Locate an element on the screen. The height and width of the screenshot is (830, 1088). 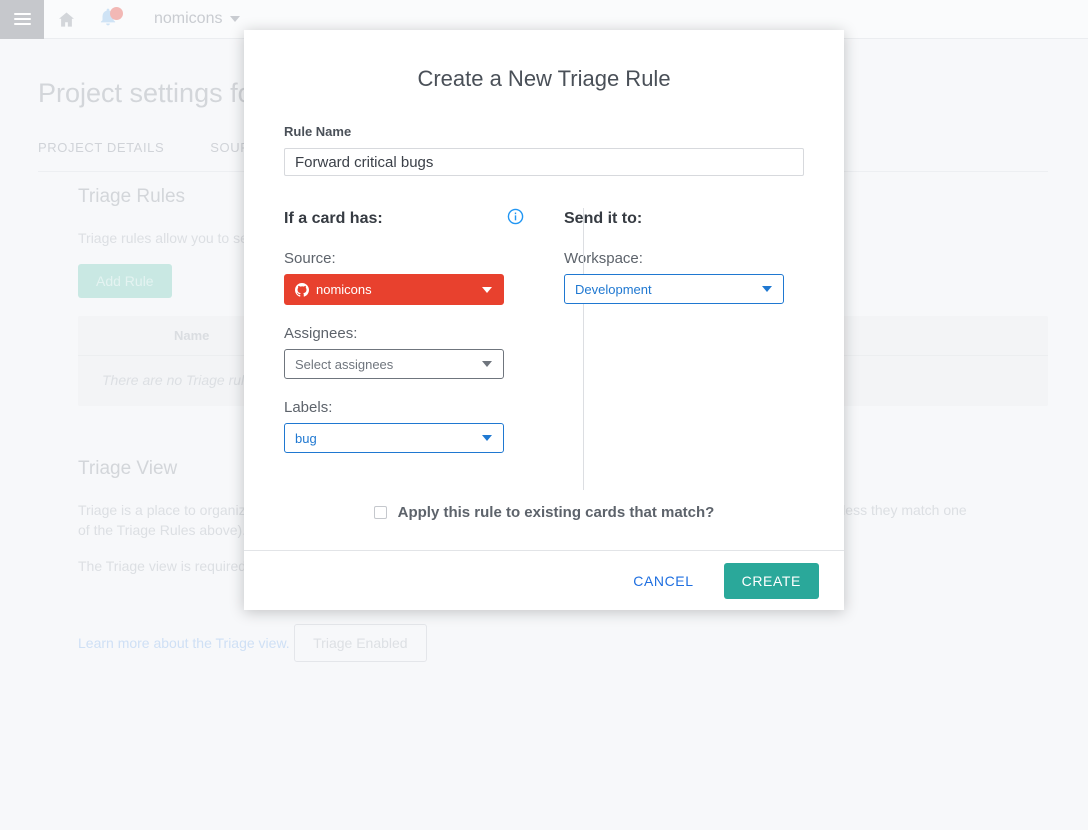
page-title: Project settings for is located at coordinates (150, 93).